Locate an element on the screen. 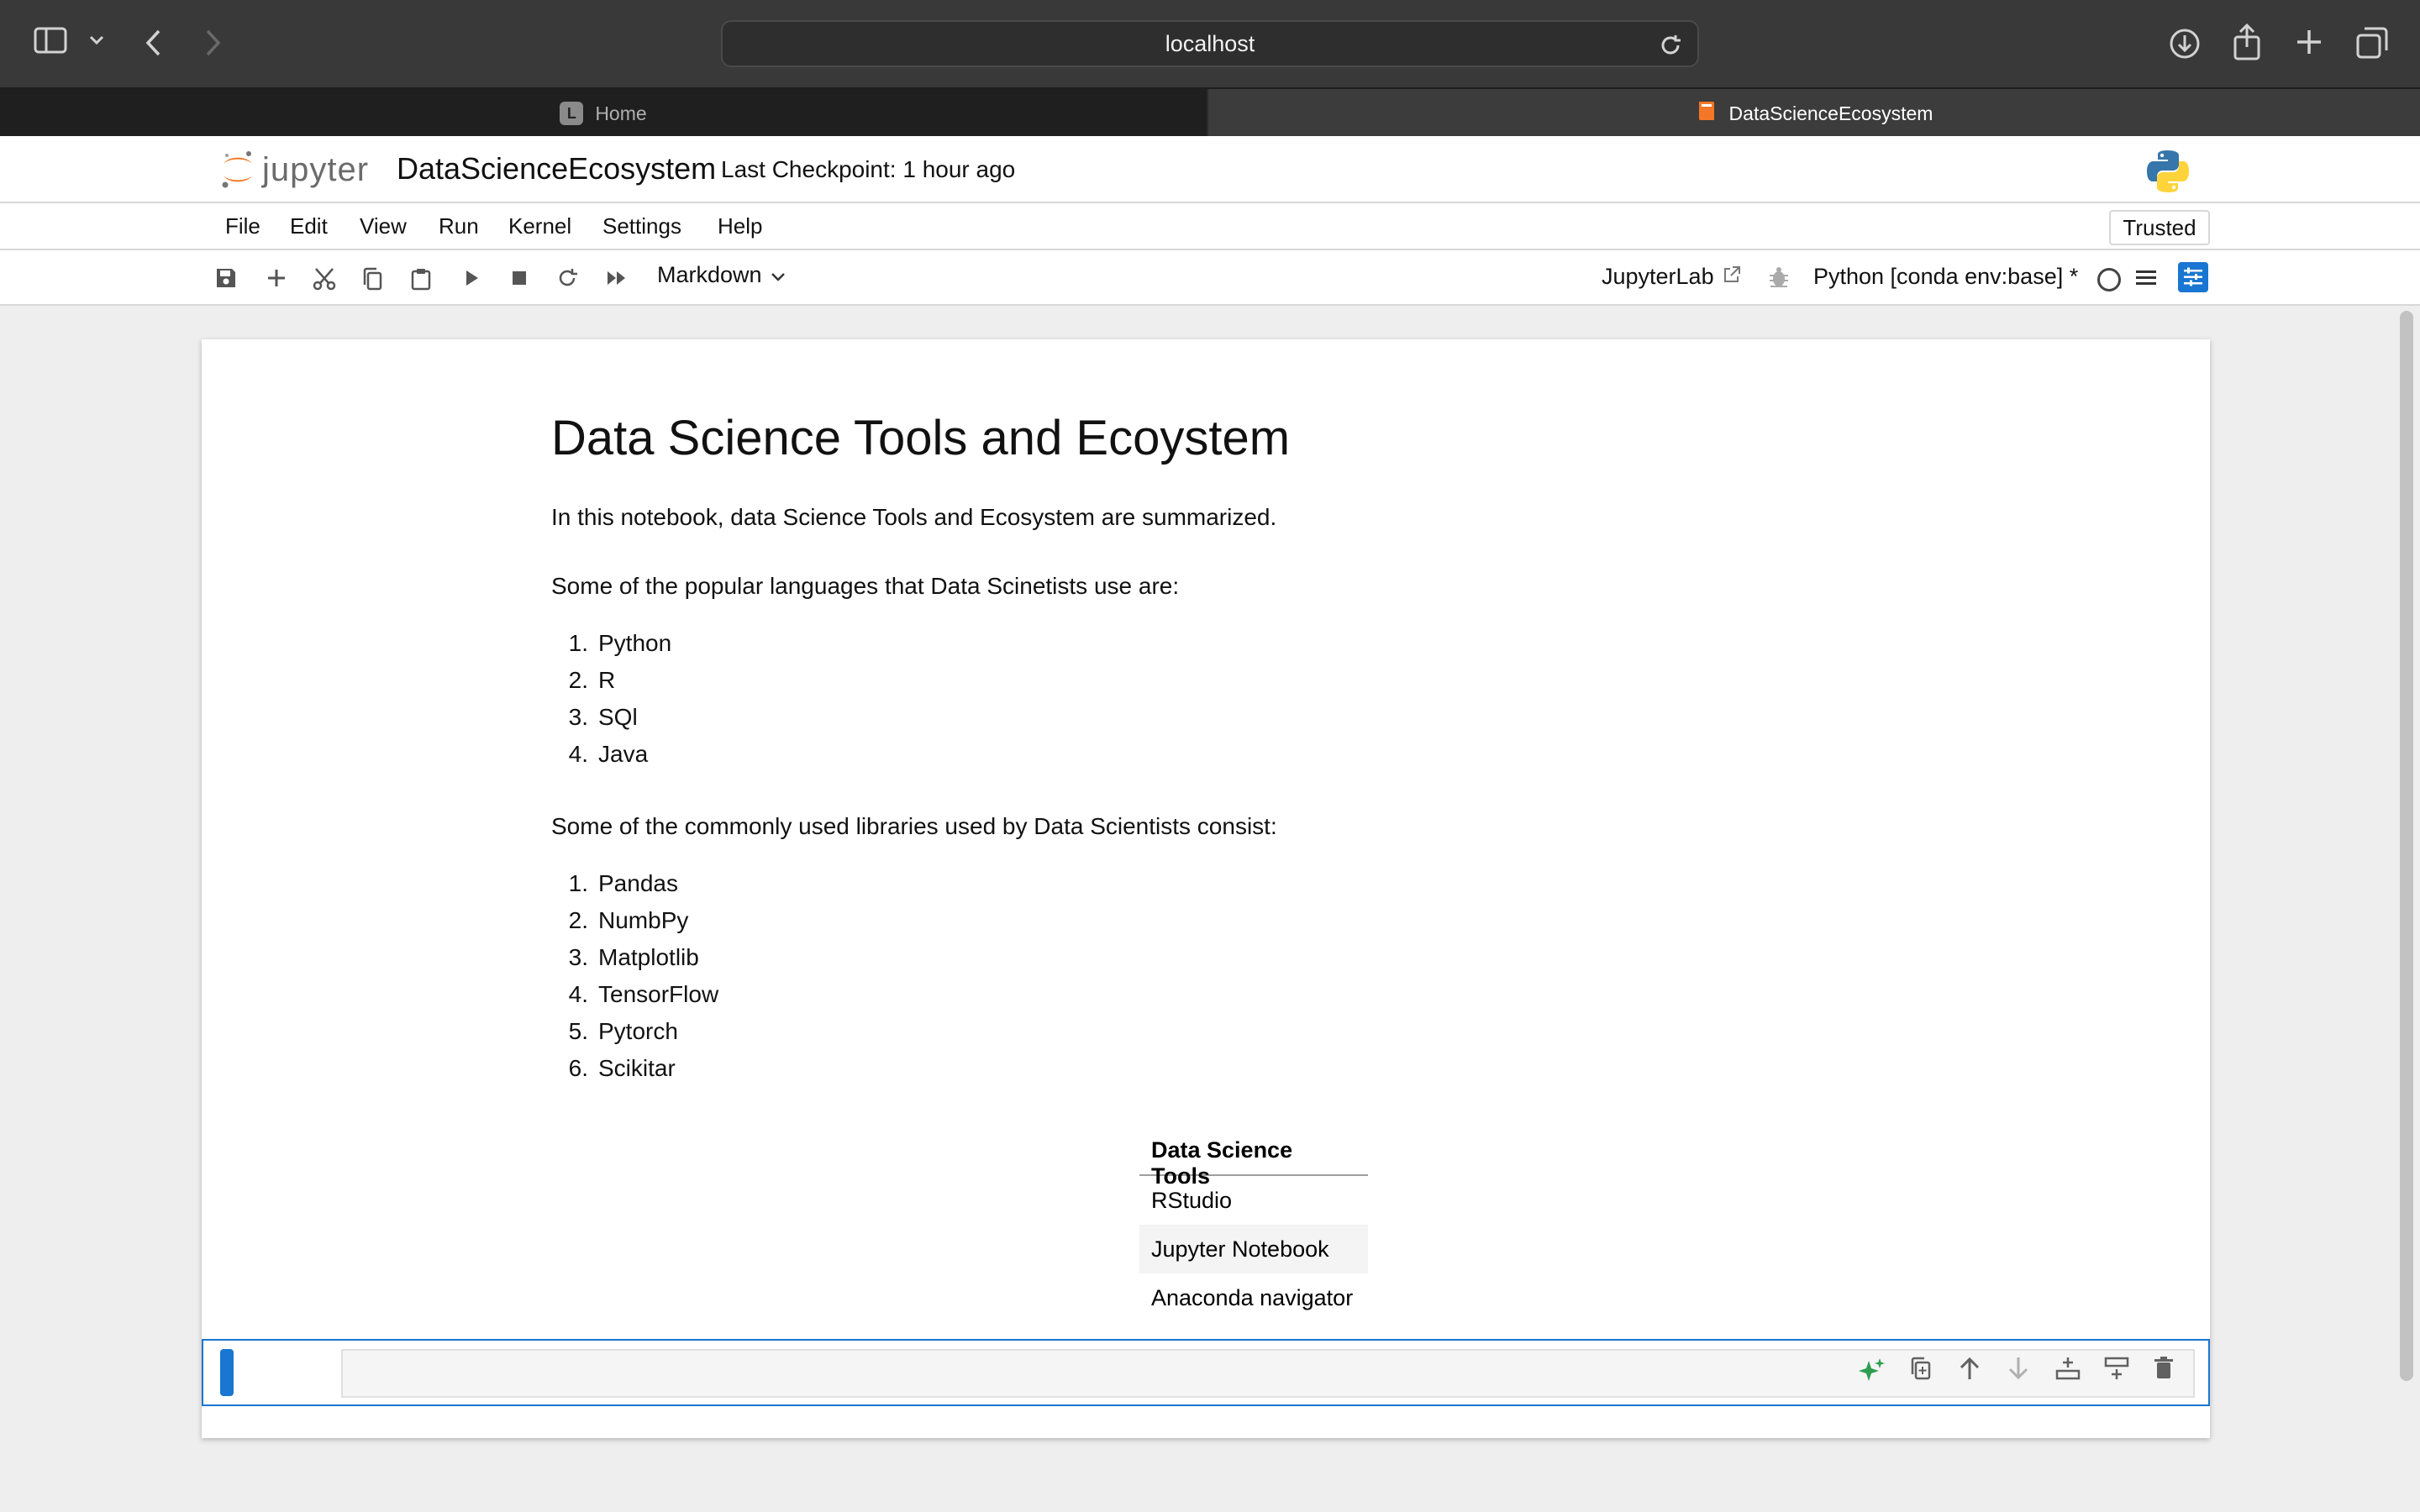 This screenshot has width=2420, height=1512. list-item: 1. Python is located at coordinates (620, 643).